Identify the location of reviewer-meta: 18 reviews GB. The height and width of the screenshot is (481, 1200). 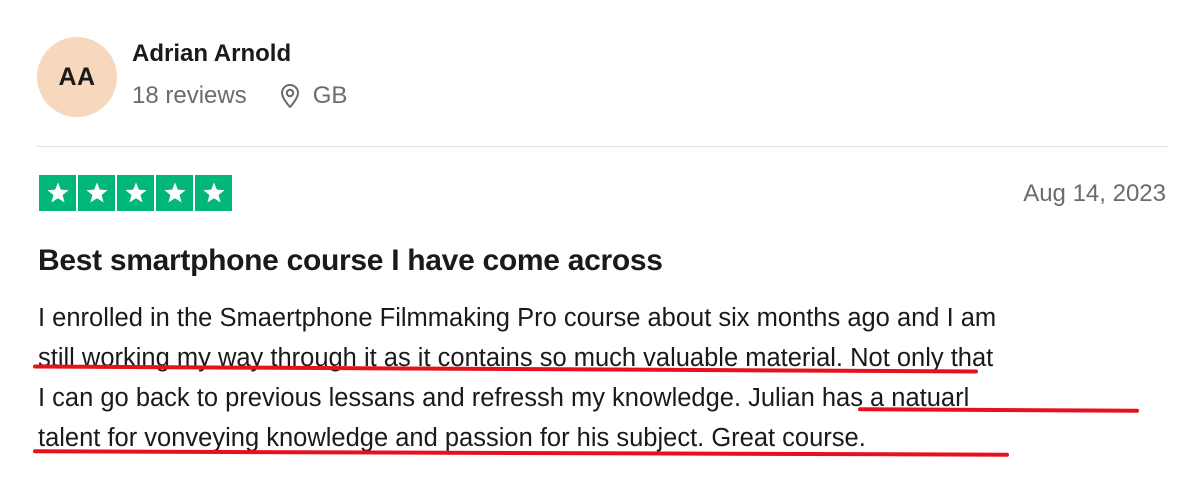
(239, 96).